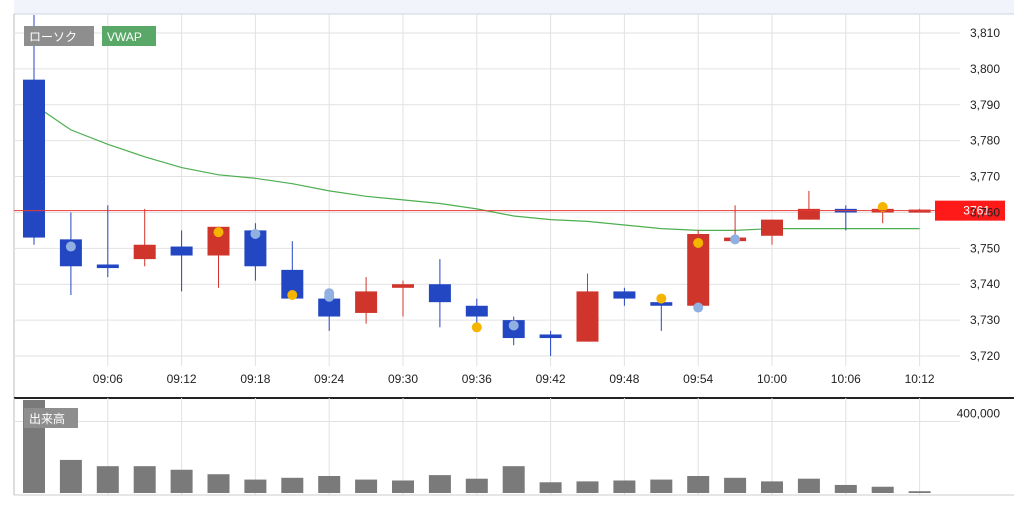 The width and height of the screenshot is (1024, 510). Describe the element at coordinates (124, 37) in the screenshot. I see `legend-vwap-label: VWAP` at that location.